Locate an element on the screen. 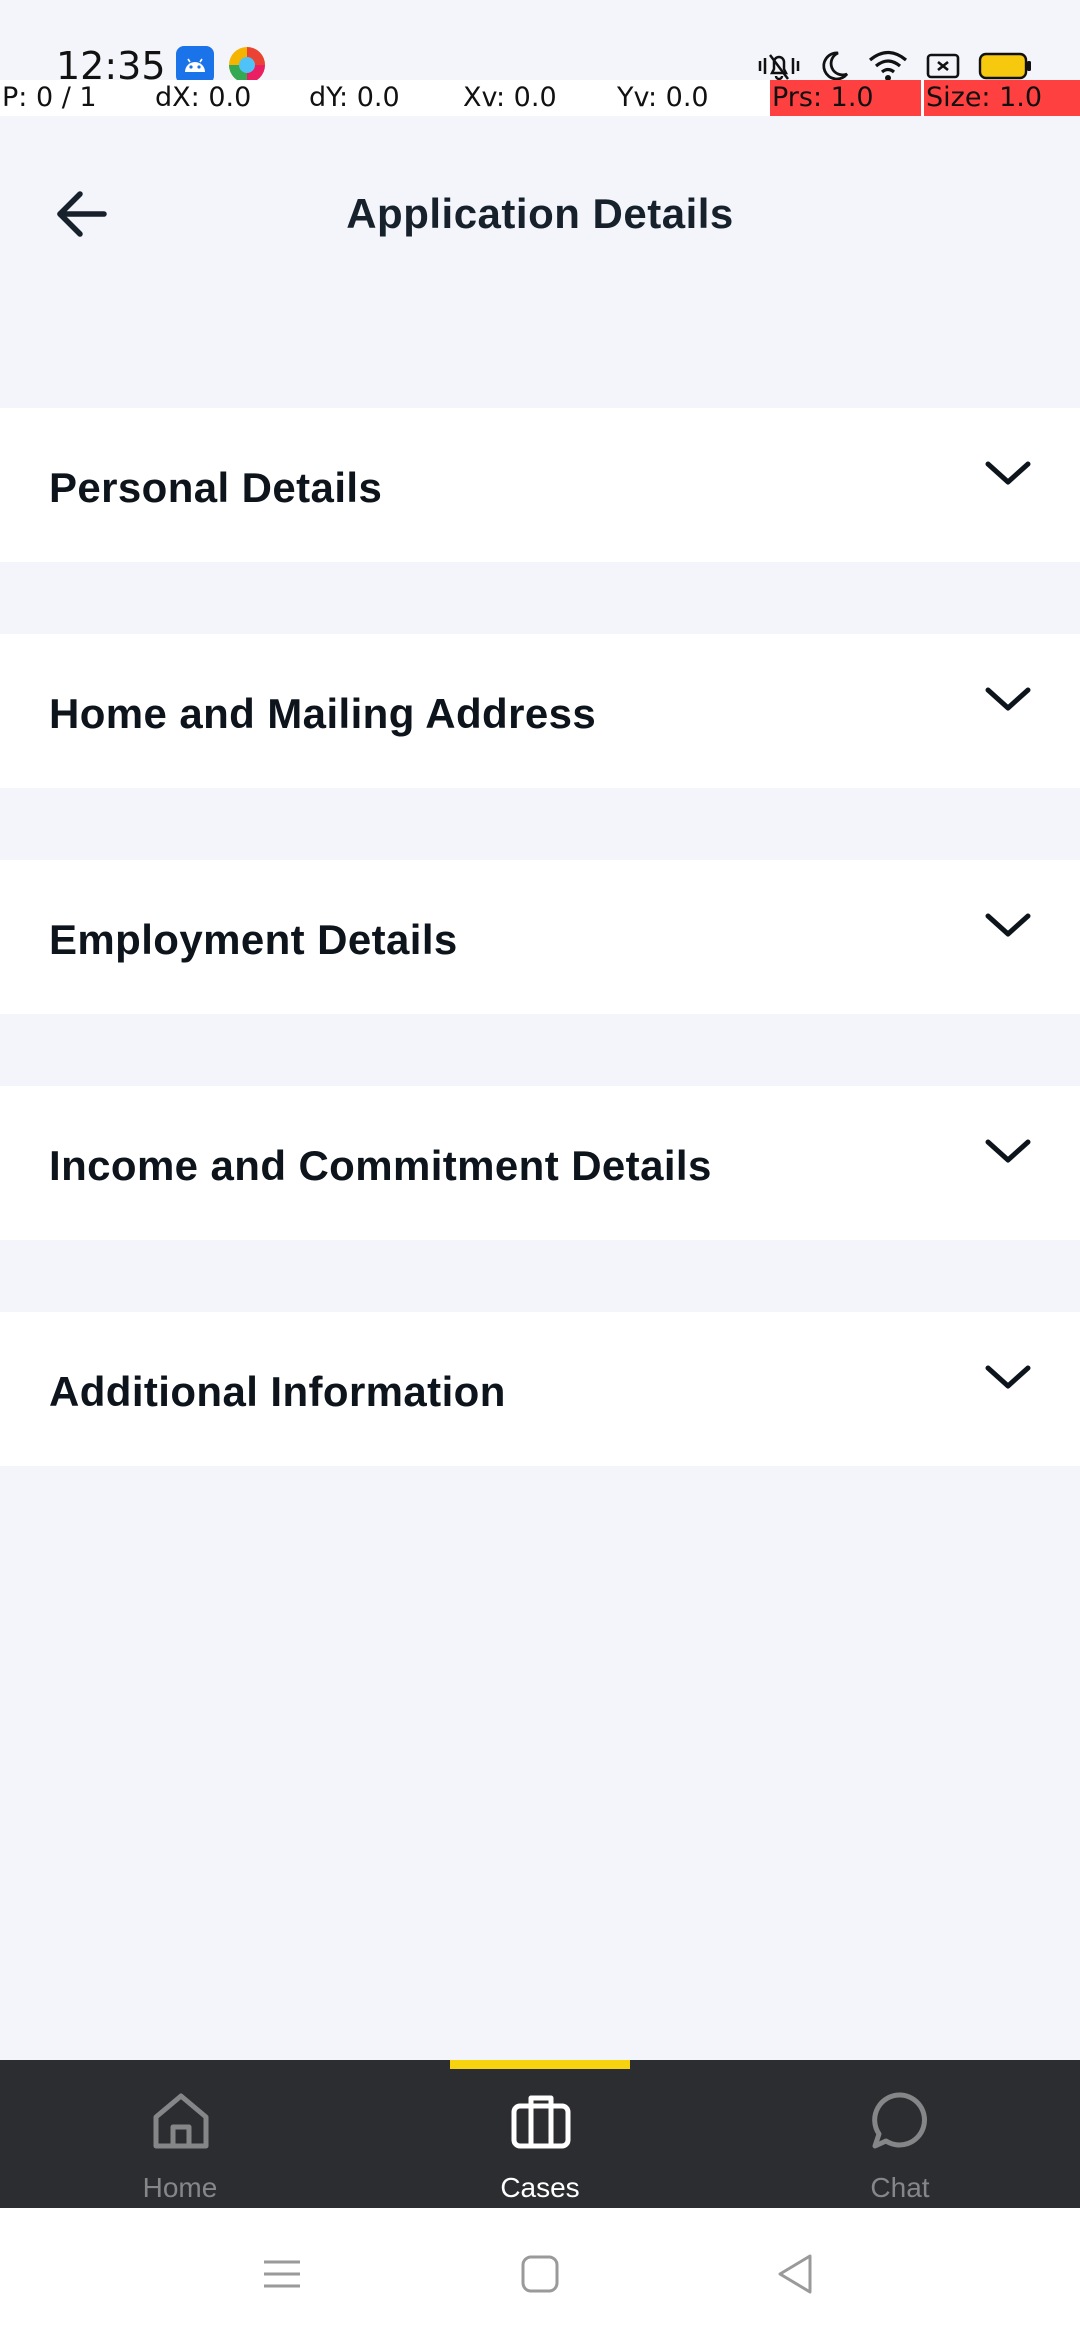 The image size is (1080, 2340). menu-icon is located at coordinates (282, 2274).